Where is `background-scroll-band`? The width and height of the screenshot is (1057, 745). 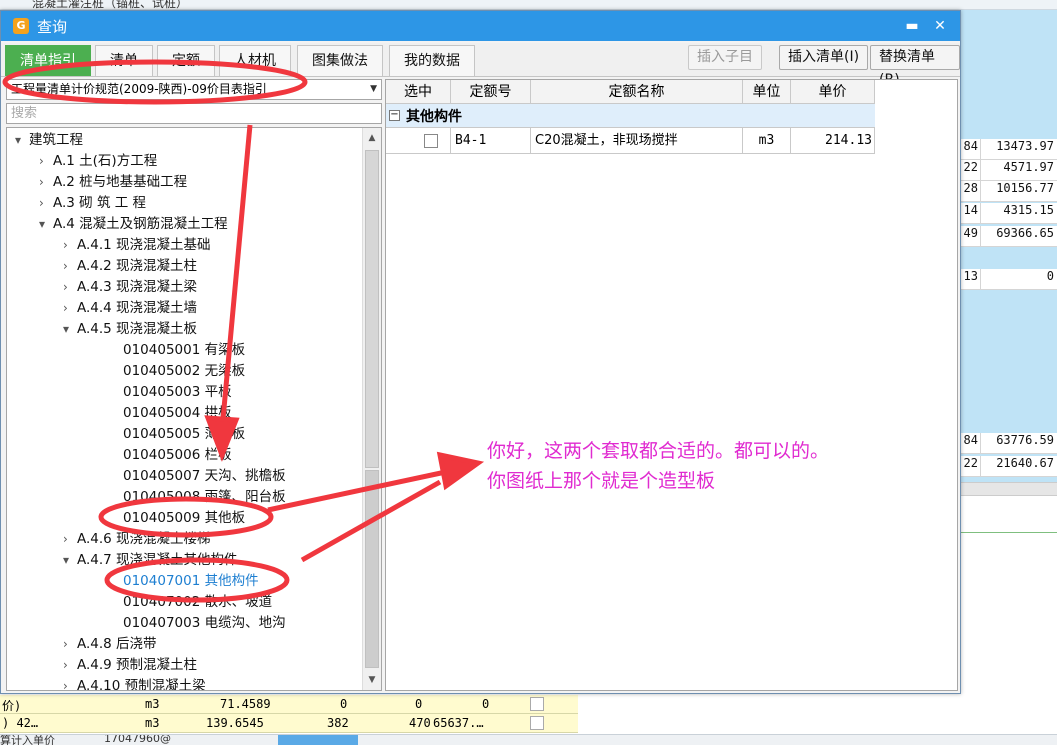
background-scroll-band is located at coordinates (1008, 489).